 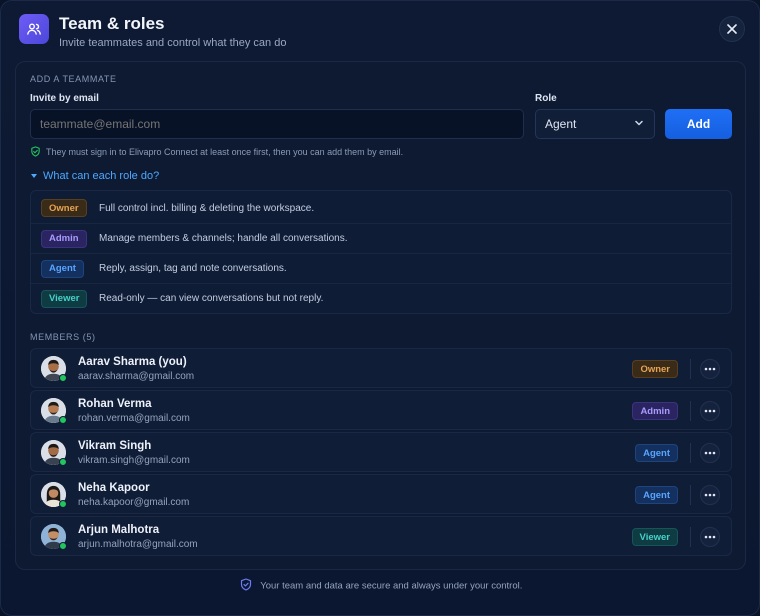 What do you see at coordinates (381, 494) in the screenshot?
I see `member-row: Neha Kapoor neha.kapoor@gmail.com Agent` at bounding box center [381, 494].